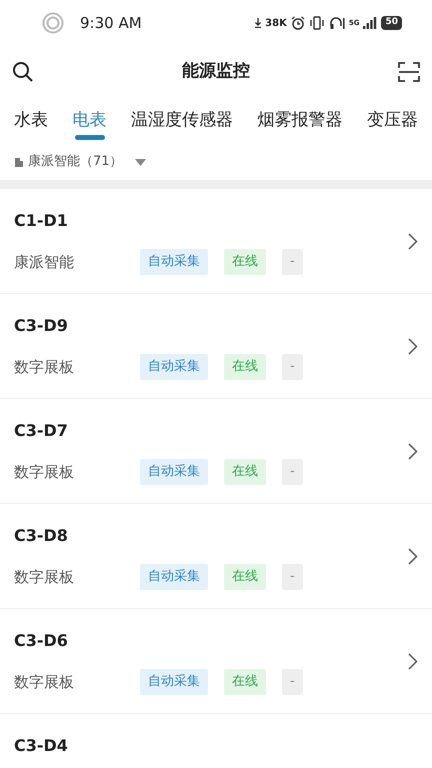  I want to click on device-row: C3-D8 数字展板 自动采集 在线 -, so click(216, 556).